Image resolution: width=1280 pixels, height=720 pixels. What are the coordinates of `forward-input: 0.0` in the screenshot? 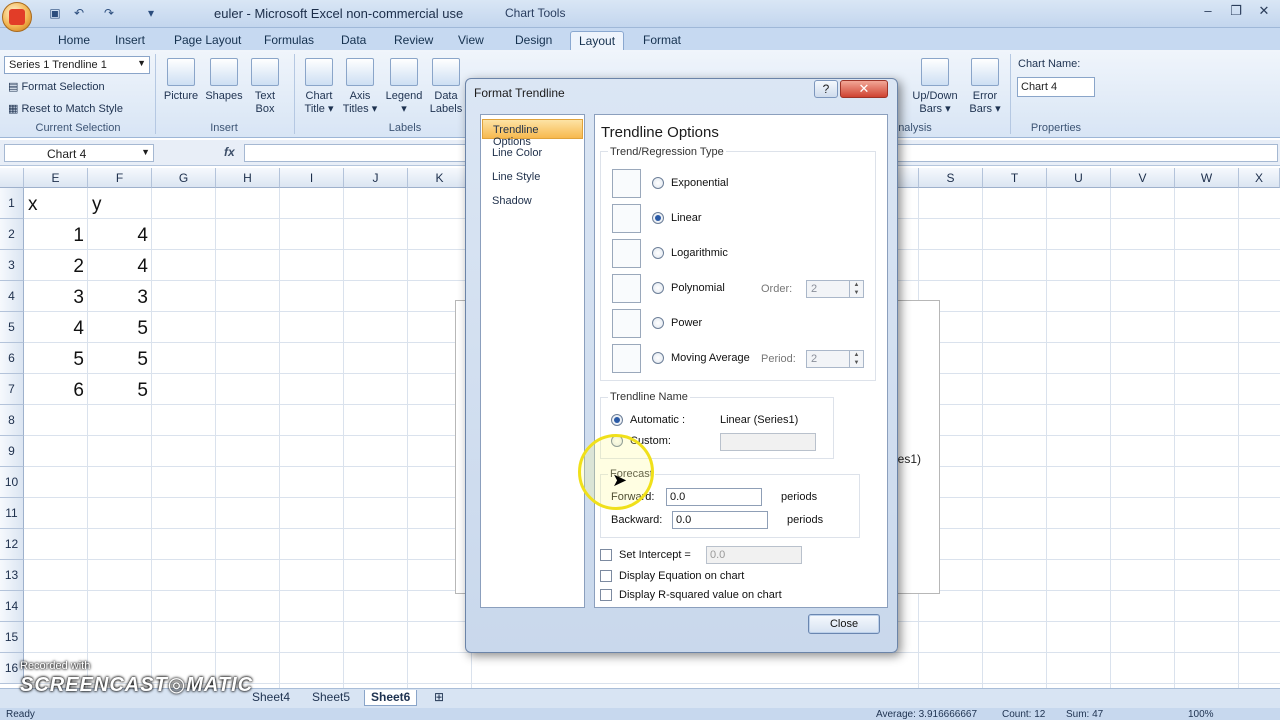 It's located at (714, 497).